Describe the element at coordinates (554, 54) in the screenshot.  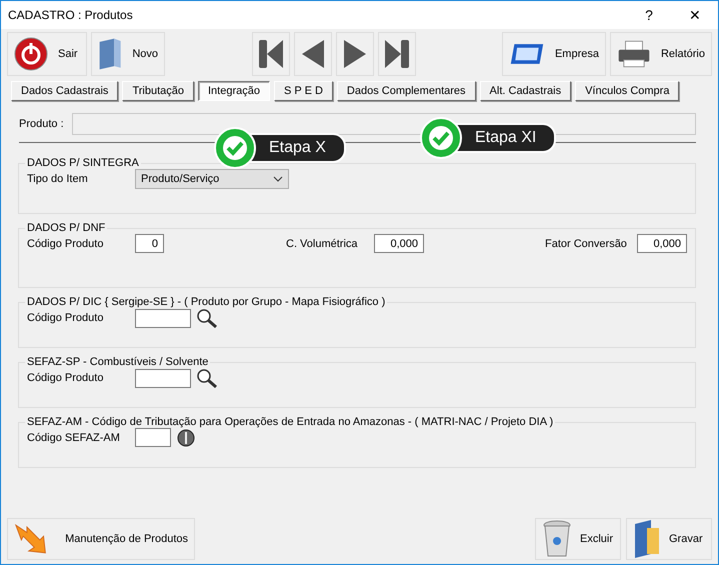
I see `toolbar-button: Empresa` at that location.